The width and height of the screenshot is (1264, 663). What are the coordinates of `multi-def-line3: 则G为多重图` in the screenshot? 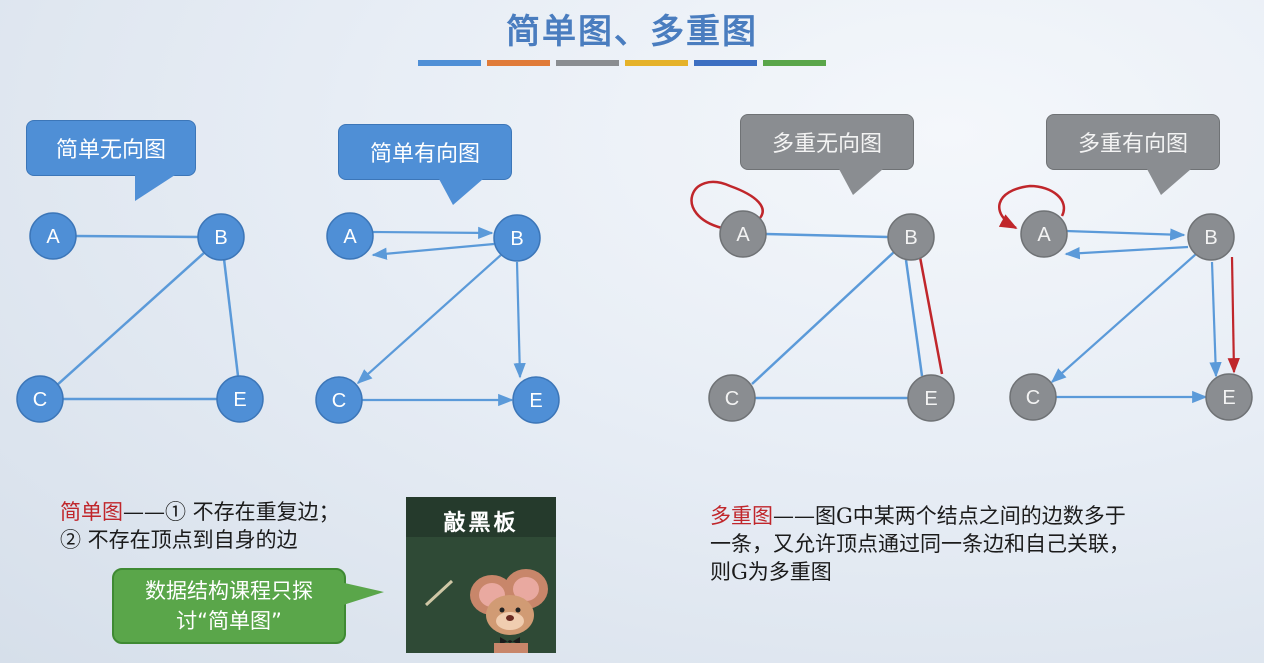 It's located at (771, 572).